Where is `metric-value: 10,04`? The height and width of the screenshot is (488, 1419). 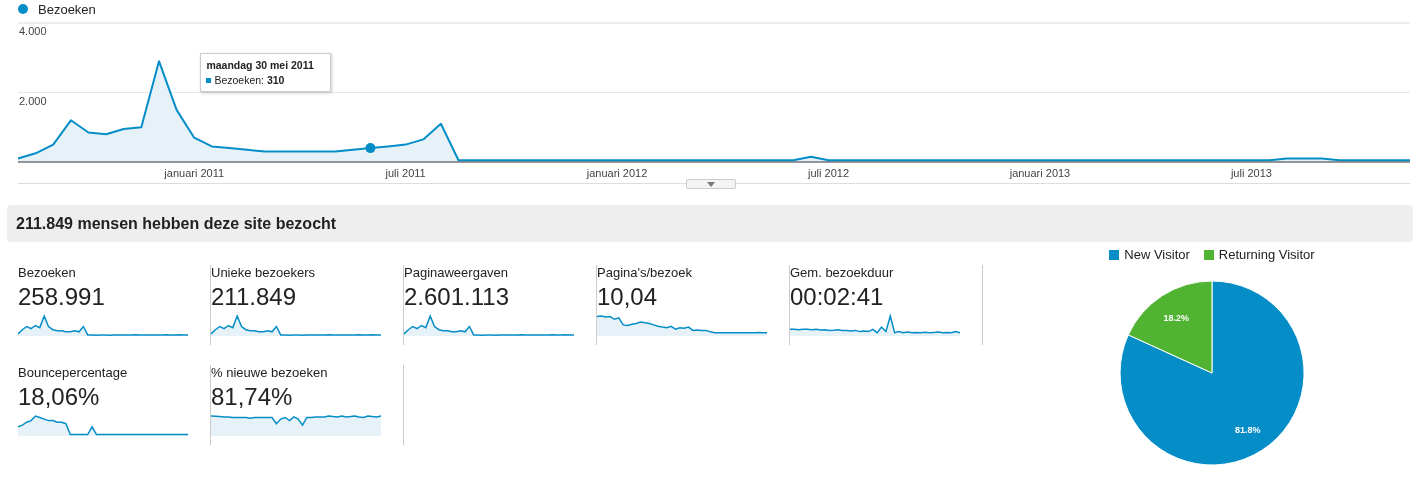 metric-value: 10,04 is located at coordinates (627, 297).